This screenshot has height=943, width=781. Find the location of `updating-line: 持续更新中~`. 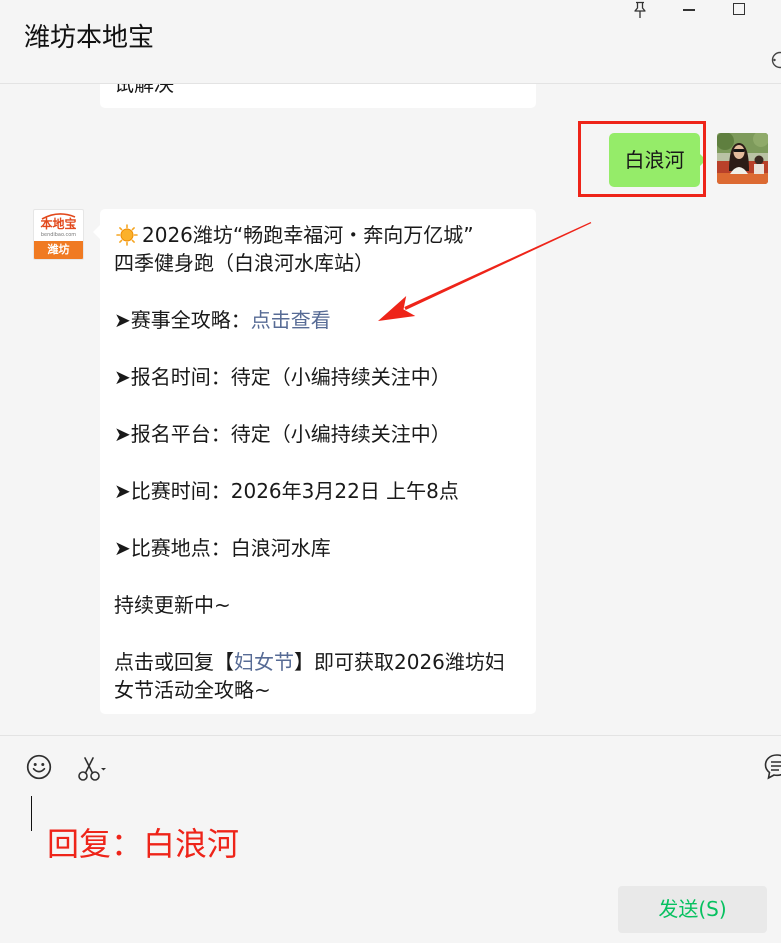

updating-line: 持续更新中~ is located at coordinates (172, 604).